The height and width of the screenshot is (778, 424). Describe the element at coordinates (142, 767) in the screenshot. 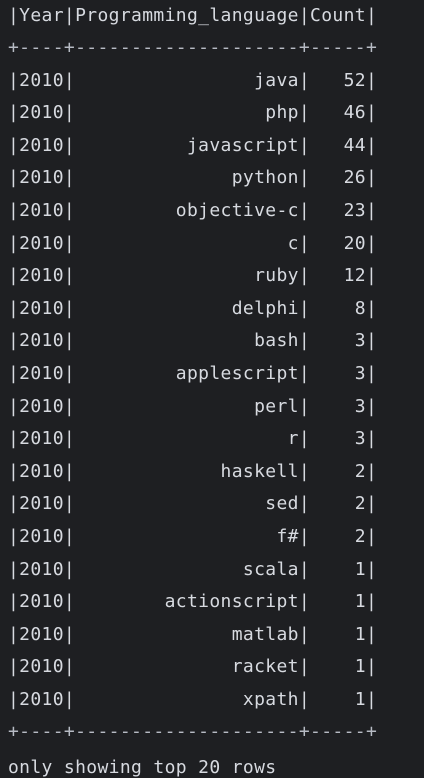

I see `footer-note: only showing top 20 rows` at that location.